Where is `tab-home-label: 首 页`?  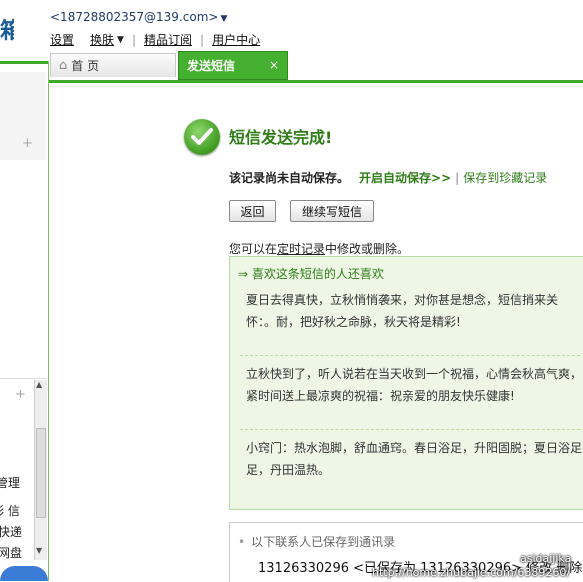 tab-home-label: 首 页 is located at coordinates (85, 66).